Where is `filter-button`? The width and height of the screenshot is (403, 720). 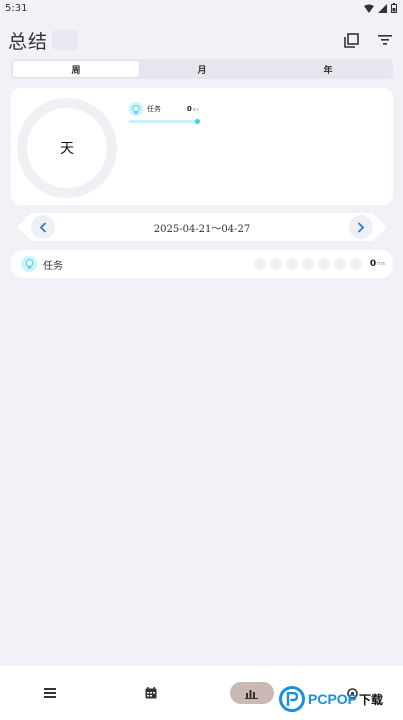 filter-button is located at coordinates (385, 40).